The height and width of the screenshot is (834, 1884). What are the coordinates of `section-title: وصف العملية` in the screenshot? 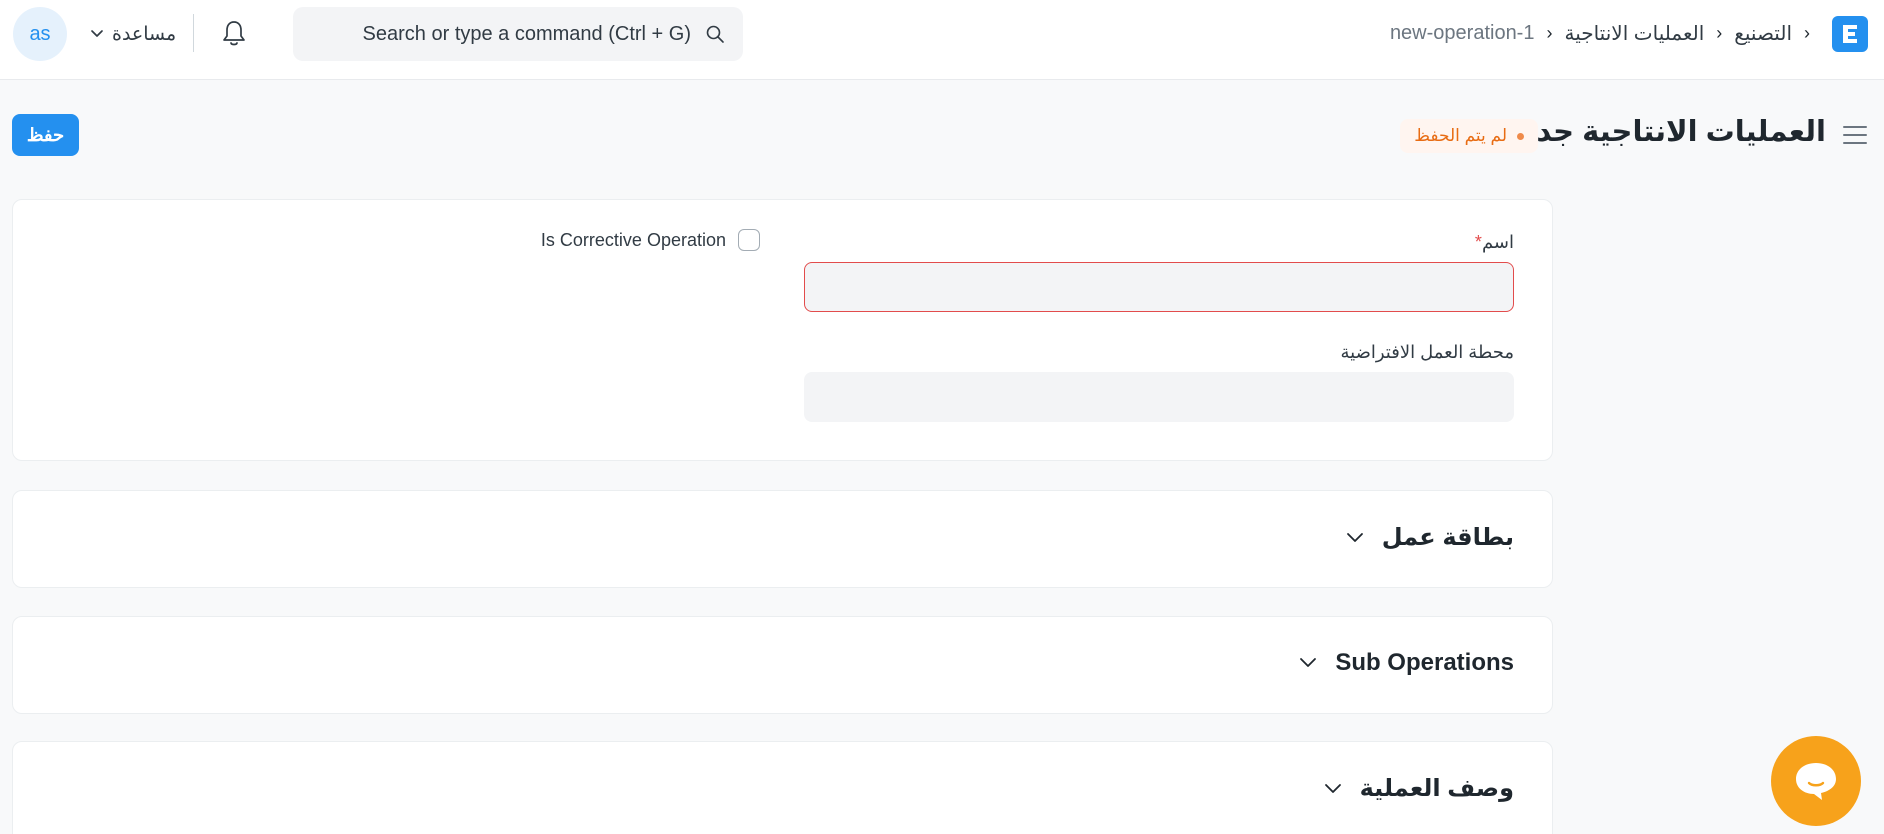 It's located at (1436, 788).